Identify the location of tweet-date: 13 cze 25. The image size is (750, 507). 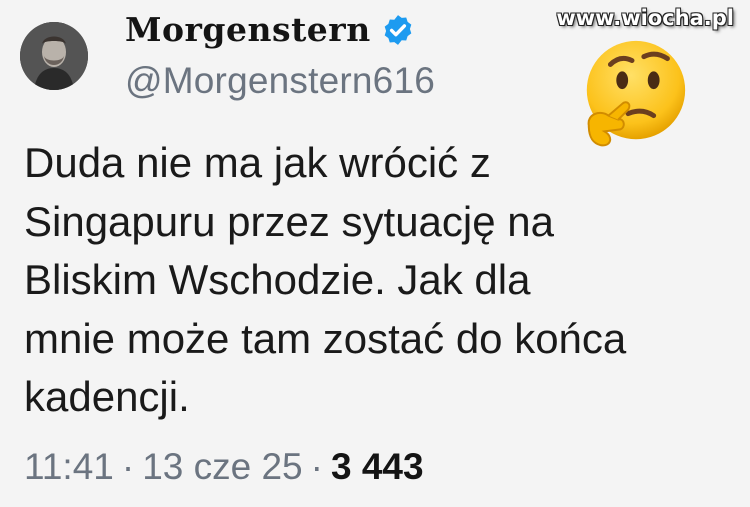
(222, 466).